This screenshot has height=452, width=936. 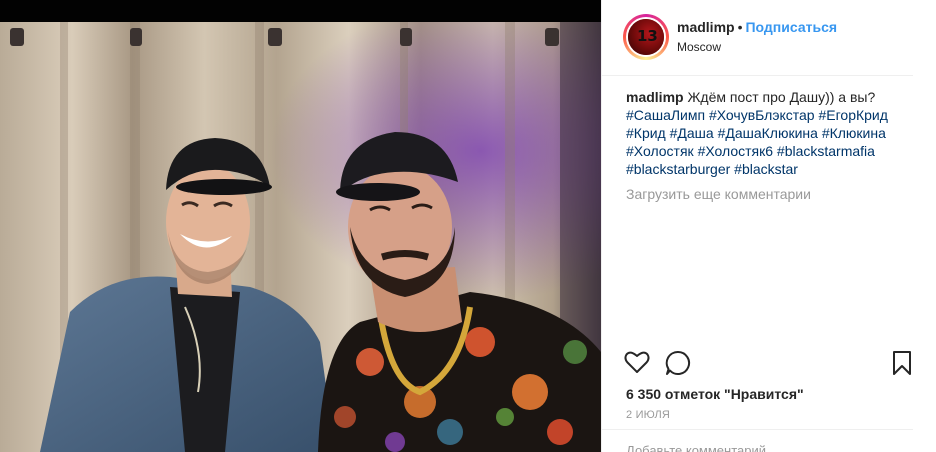 I want to click on follow-button: Подписаться, so click(x=791, y=27).